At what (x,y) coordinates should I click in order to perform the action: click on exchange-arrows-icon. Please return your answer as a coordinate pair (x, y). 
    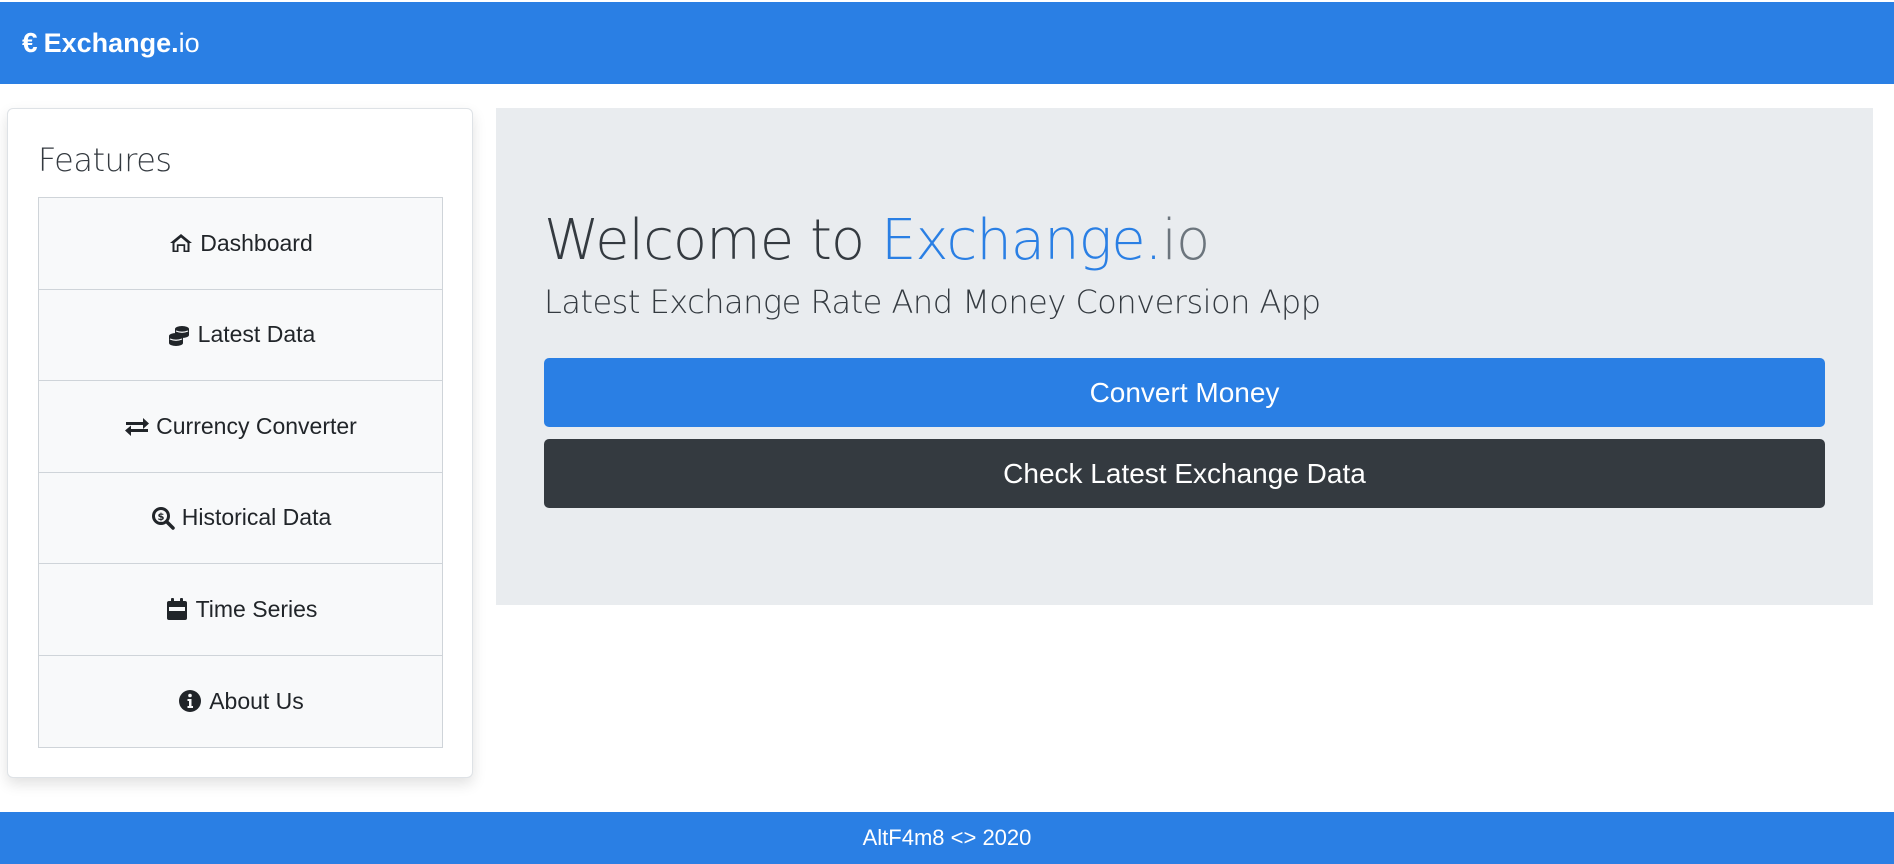
    Looking at the image, I should click on (137, 426).